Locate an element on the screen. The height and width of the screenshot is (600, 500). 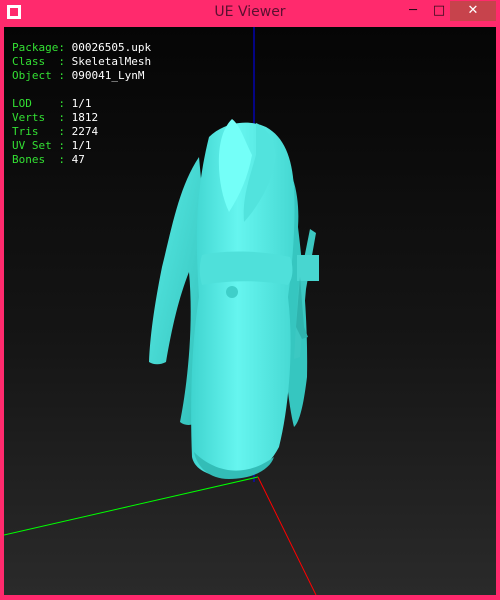
minimize-button: ─ is located at coordinates (413, 11).